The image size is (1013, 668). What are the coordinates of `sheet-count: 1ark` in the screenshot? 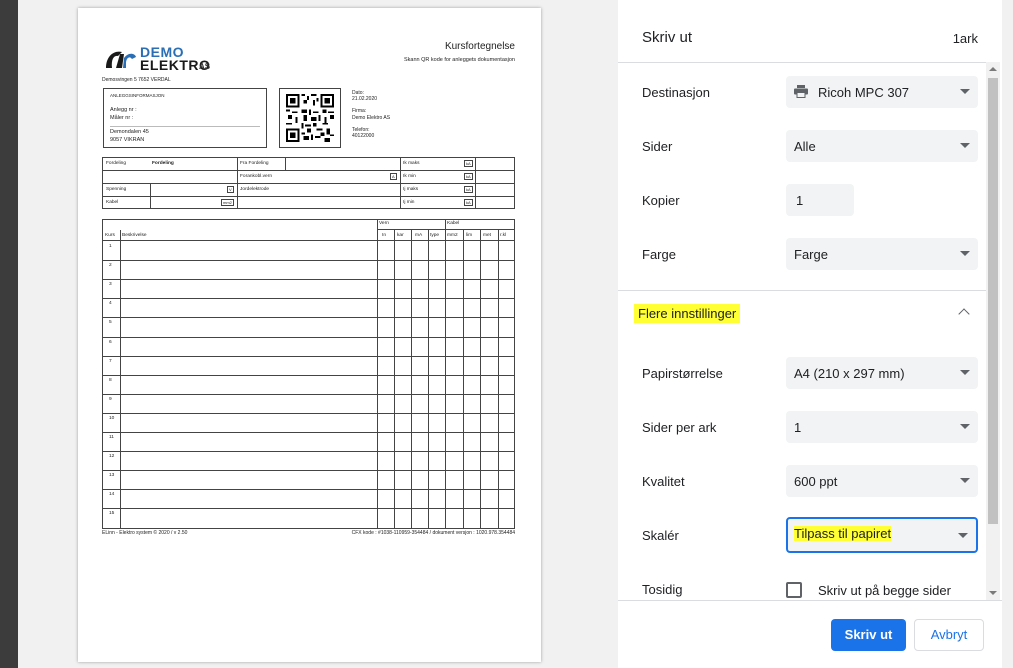 It's located at (965, 38).